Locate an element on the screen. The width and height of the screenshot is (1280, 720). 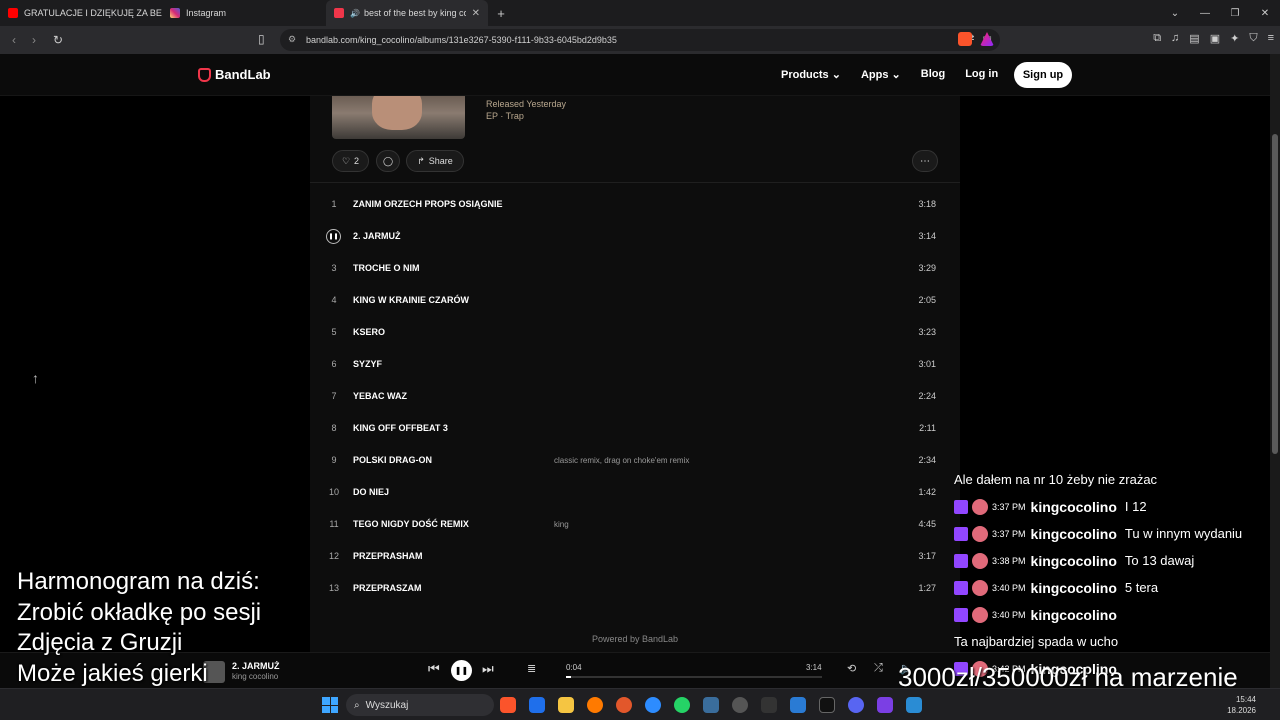
close-tab-icon: ✕ is located at coordinates (476, 13).